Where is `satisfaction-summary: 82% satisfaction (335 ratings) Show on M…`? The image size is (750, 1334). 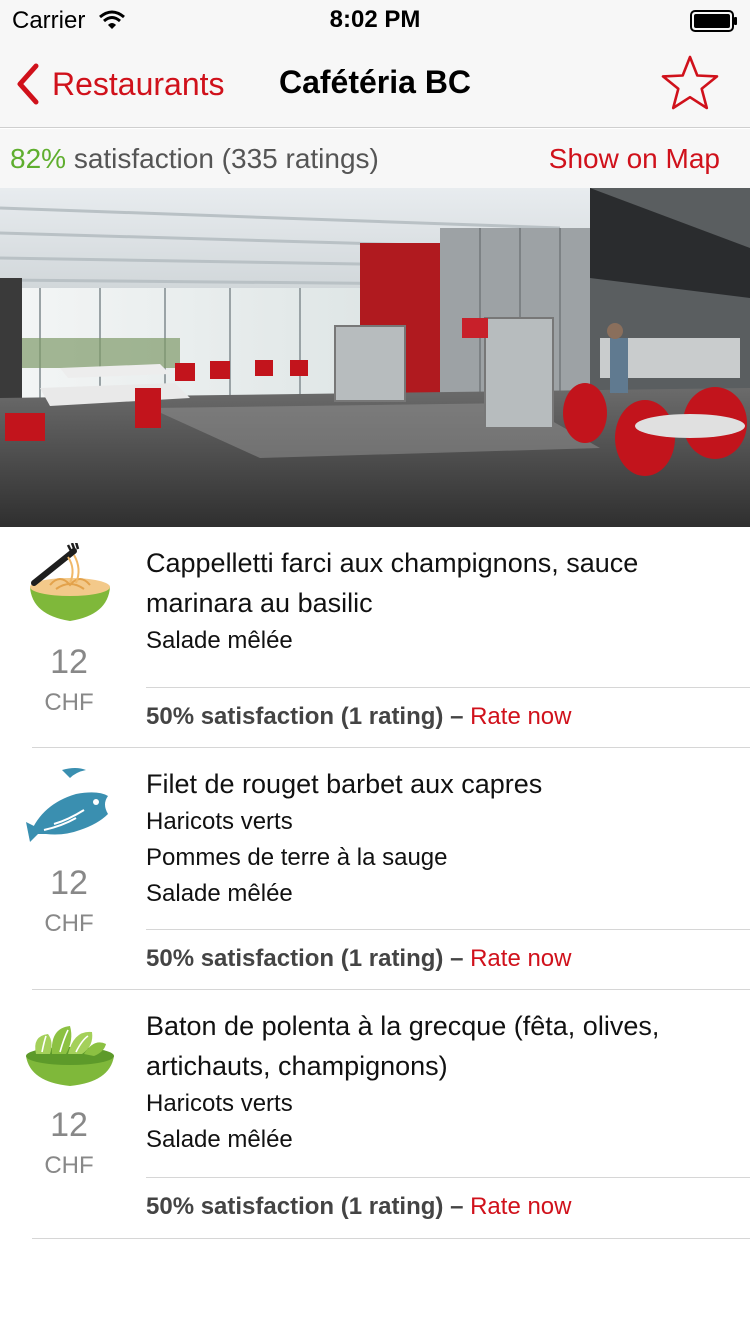 satisfaction-summary: 82% satisfaction (335 ratings) Show on M… is located at coordinates (375, 158).